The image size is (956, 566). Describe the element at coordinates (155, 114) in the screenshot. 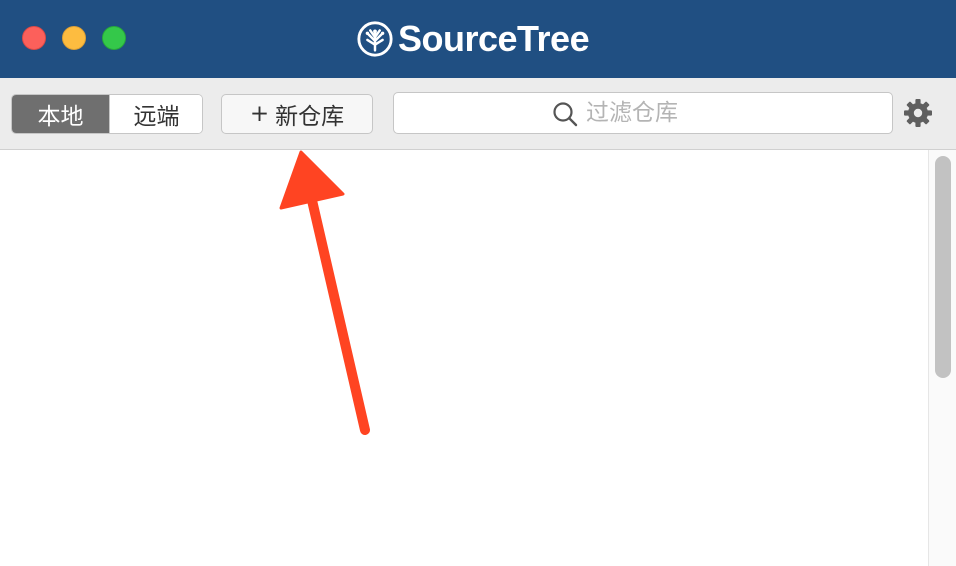

I see `tab-remote: 远端` at that location.